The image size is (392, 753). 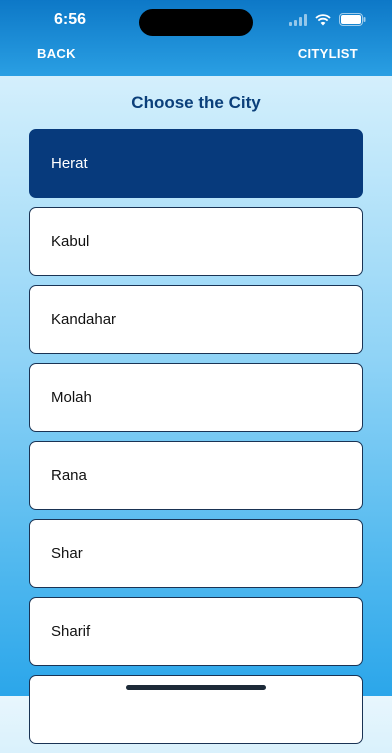 I want to click on city-item-label: Herat, so click(x=69, y=163).